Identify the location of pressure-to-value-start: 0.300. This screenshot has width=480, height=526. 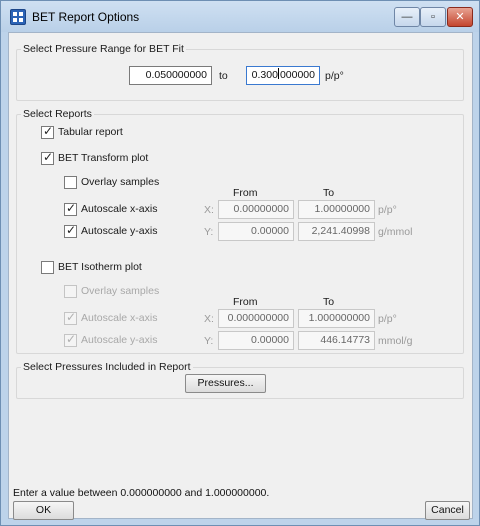
(264, 75).